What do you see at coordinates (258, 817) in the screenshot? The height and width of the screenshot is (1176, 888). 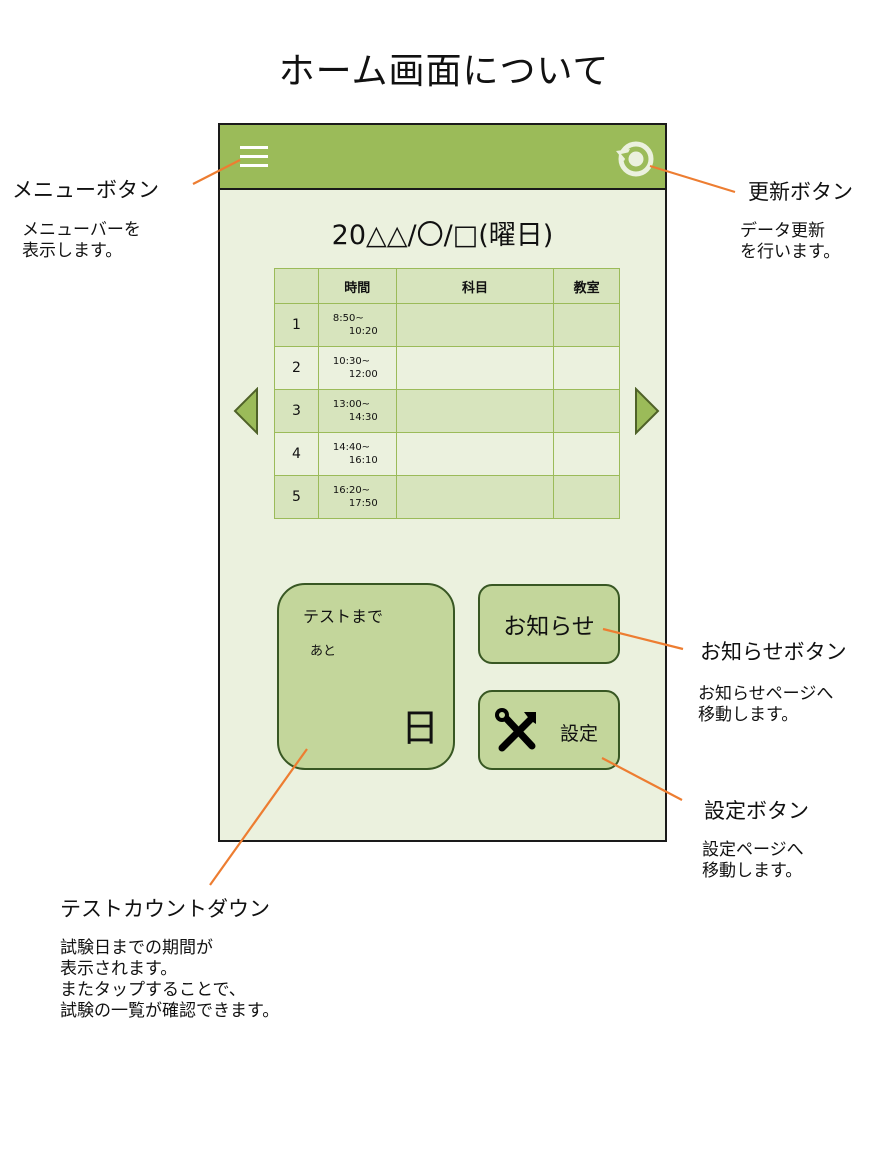 I see `countdown-leader-line` at bounding box center [258, 817].